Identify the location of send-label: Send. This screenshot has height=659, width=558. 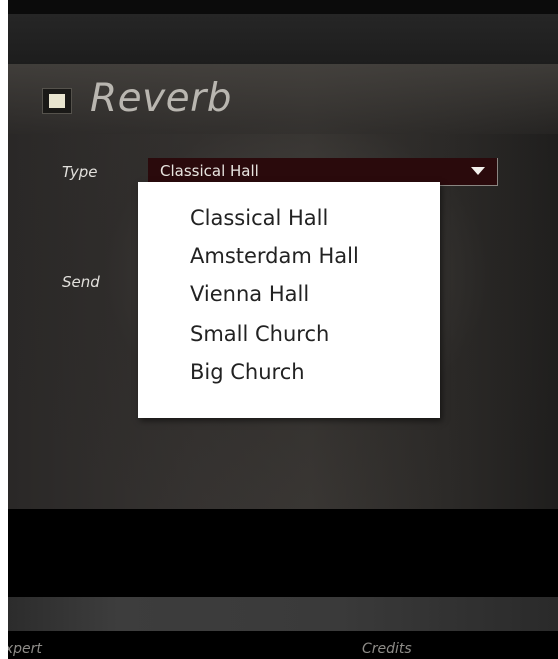
(81, 282).